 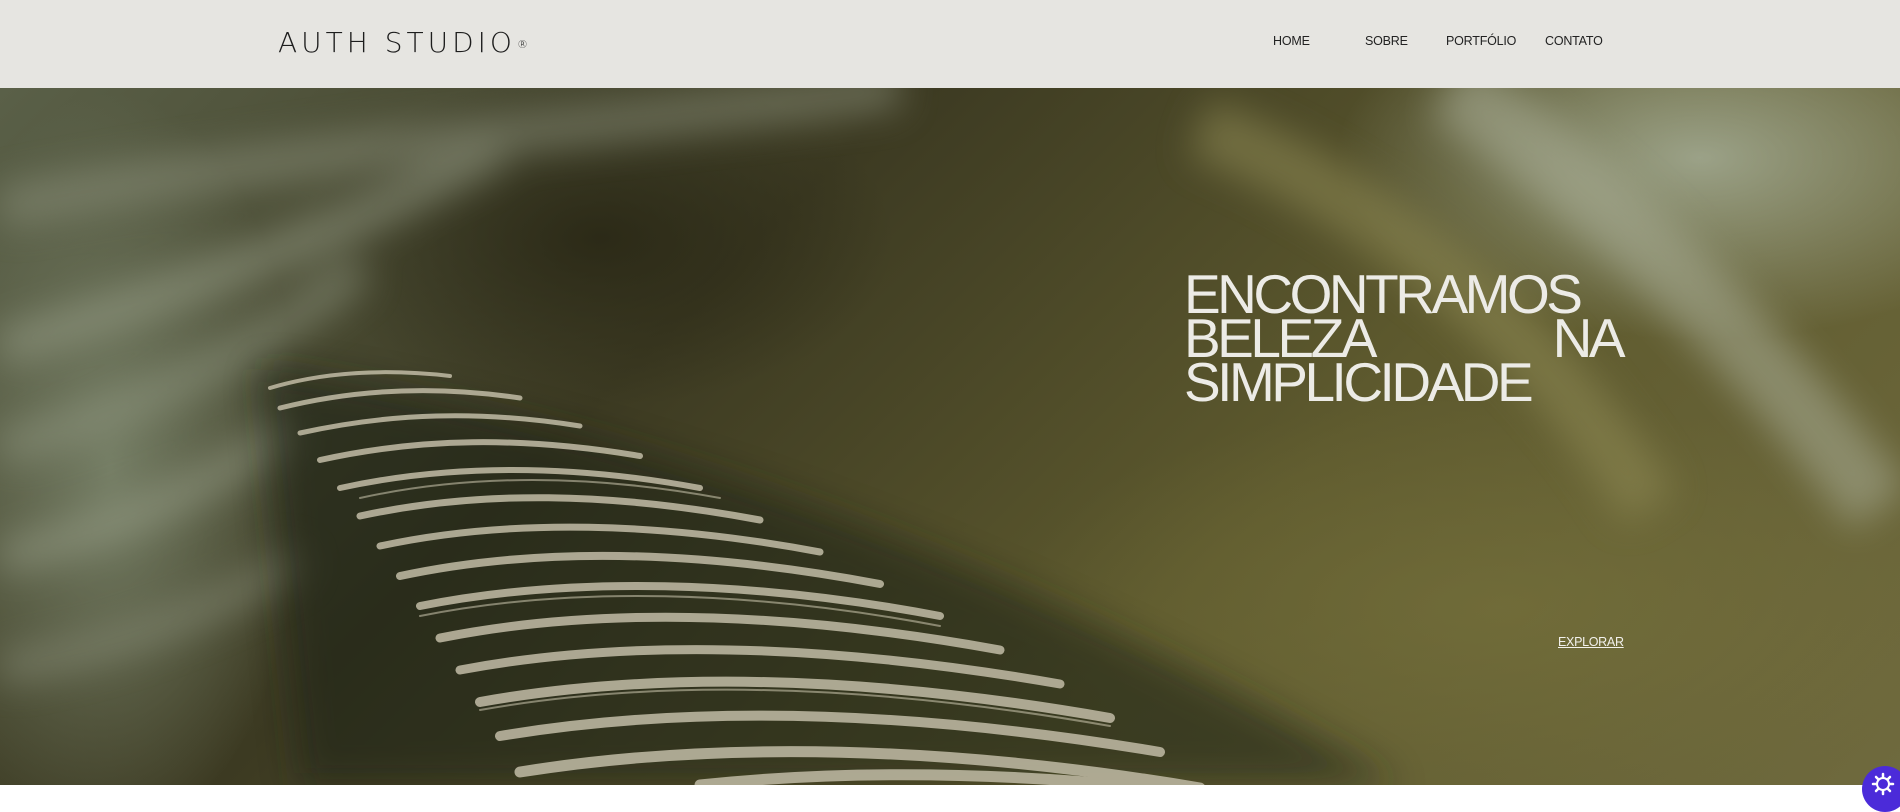 What do you see at coordinates (1386, 41) in the screenshot?
I see `nav-item-sobre: SOBRE` at bounding box center [1386, 41].